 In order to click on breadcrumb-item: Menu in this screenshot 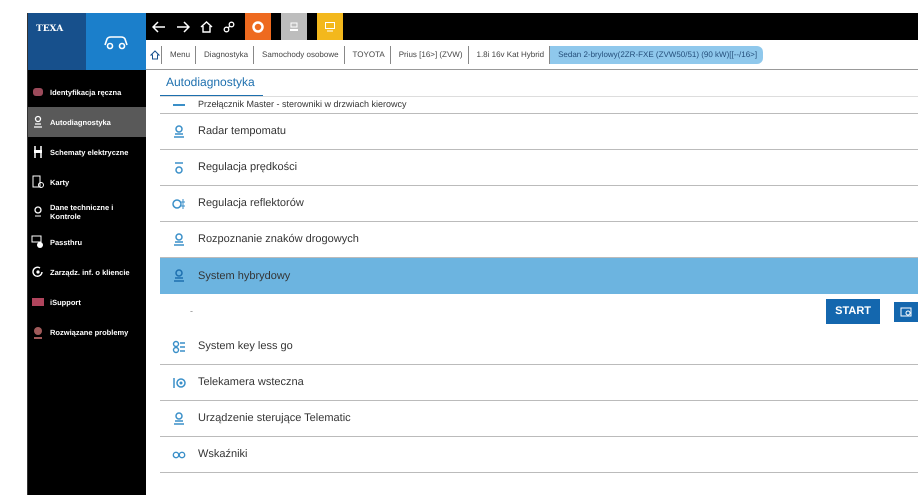, I will do `click(178, 55)`.